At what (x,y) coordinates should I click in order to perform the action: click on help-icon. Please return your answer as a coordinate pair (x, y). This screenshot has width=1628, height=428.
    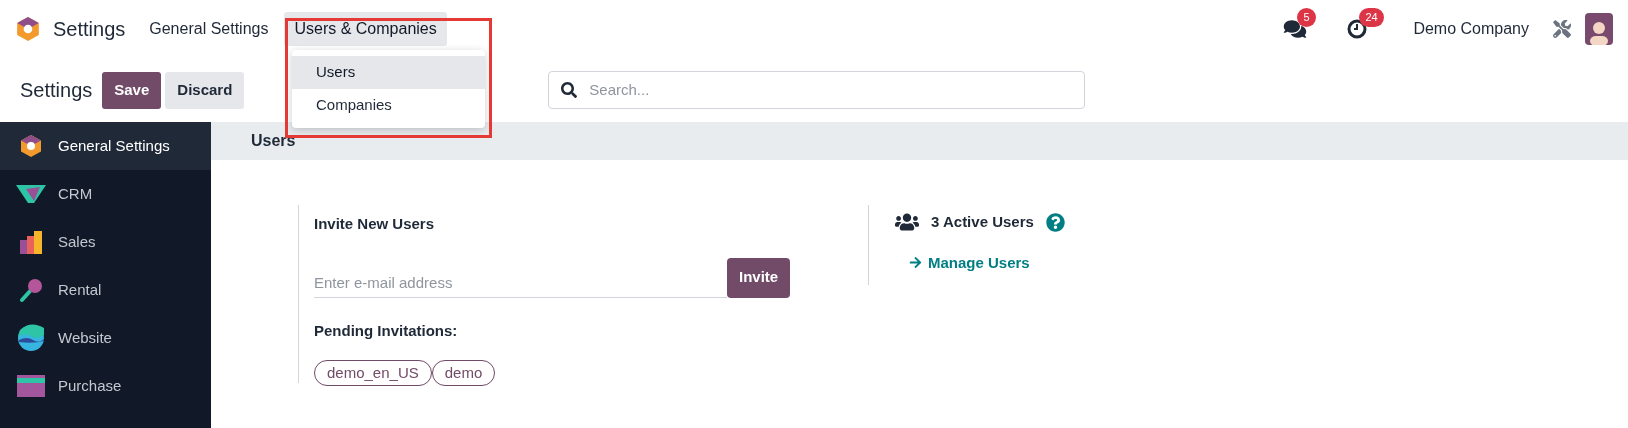
    Looking at the image, I should click on (1055, 222).